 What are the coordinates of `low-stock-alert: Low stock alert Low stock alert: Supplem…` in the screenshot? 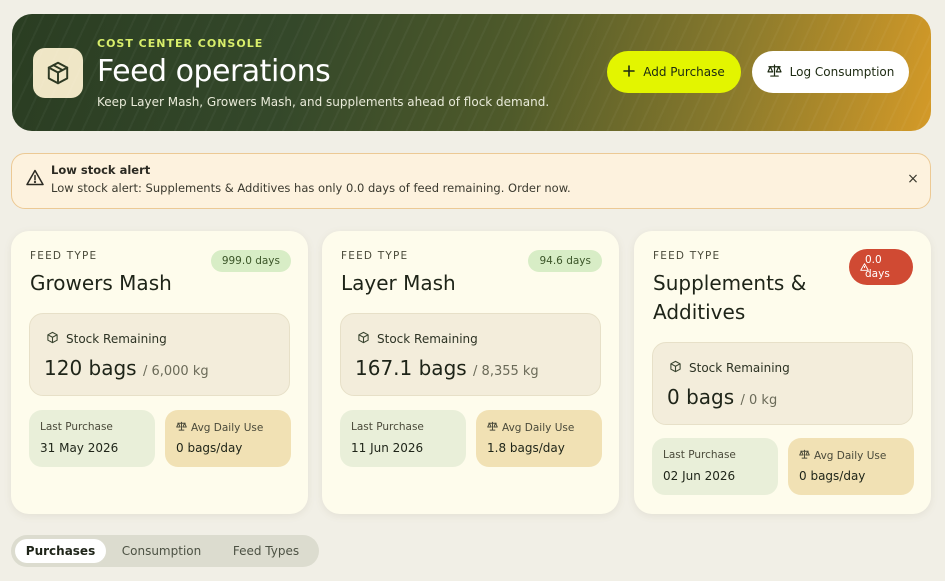 It's located at (471, 181).